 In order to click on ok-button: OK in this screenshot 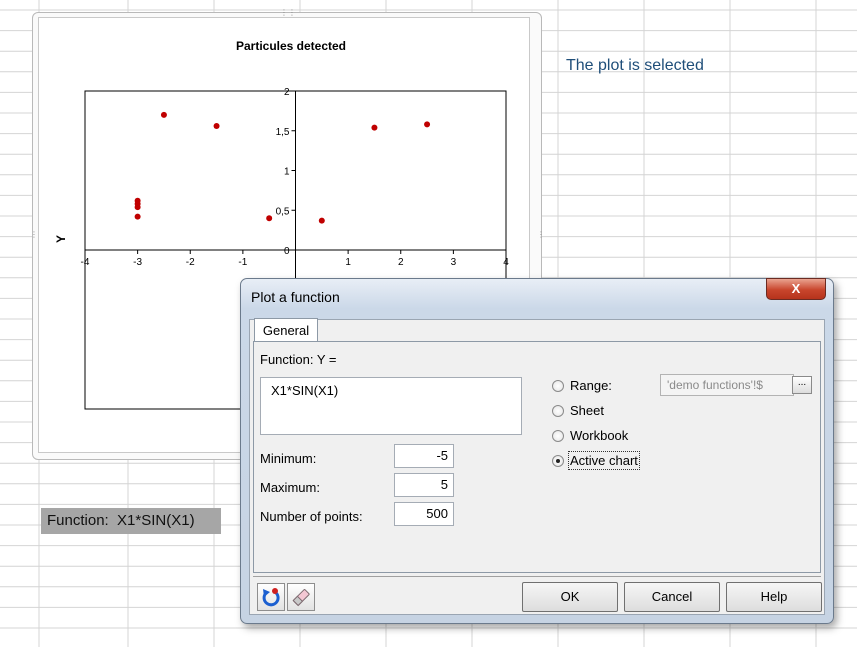, I will do `click(570, 597)`.